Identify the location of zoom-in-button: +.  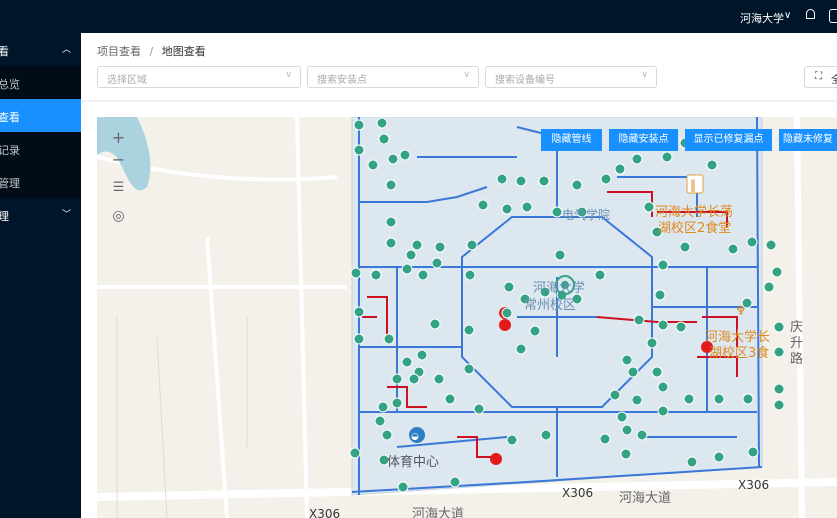
(118, 138).